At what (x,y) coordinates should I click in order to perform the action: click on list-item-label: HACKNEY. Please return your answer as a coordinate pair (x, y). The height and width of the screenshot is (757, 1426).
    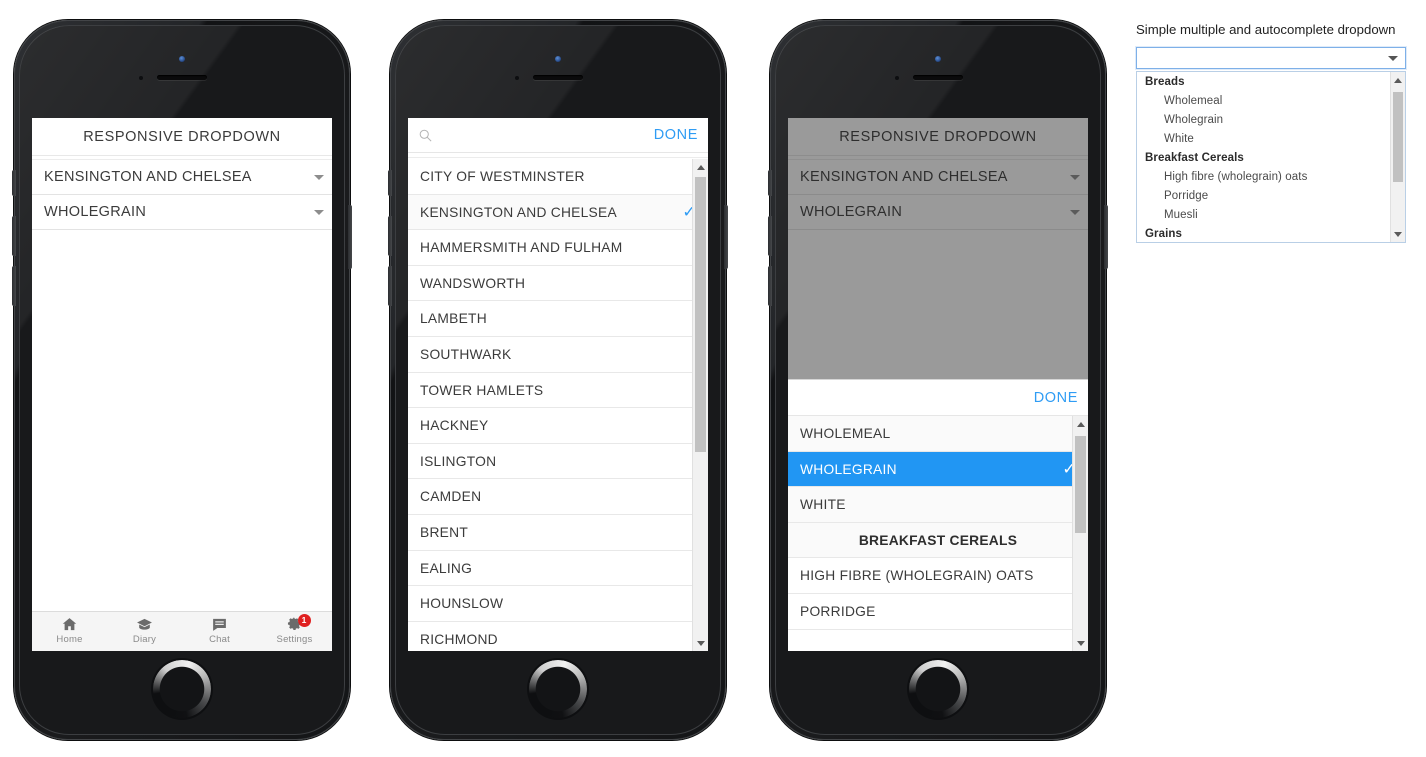
    Looking at the image, I should click on (454, 426).